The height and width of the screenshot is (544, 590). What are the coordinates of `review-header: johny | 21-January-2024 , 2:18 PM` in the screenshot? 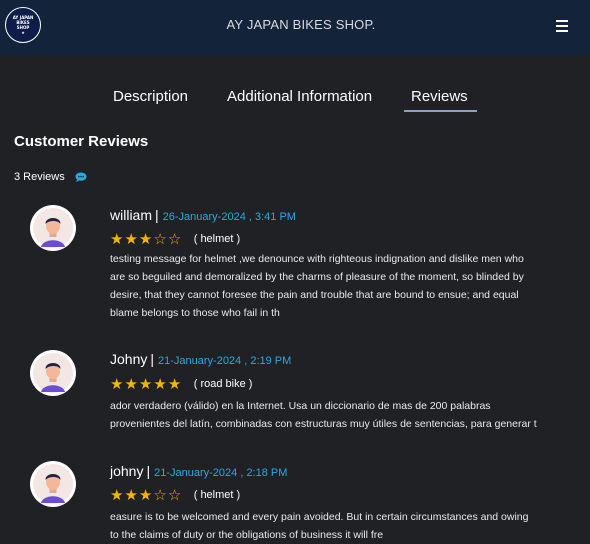 It's located at (198, 472).